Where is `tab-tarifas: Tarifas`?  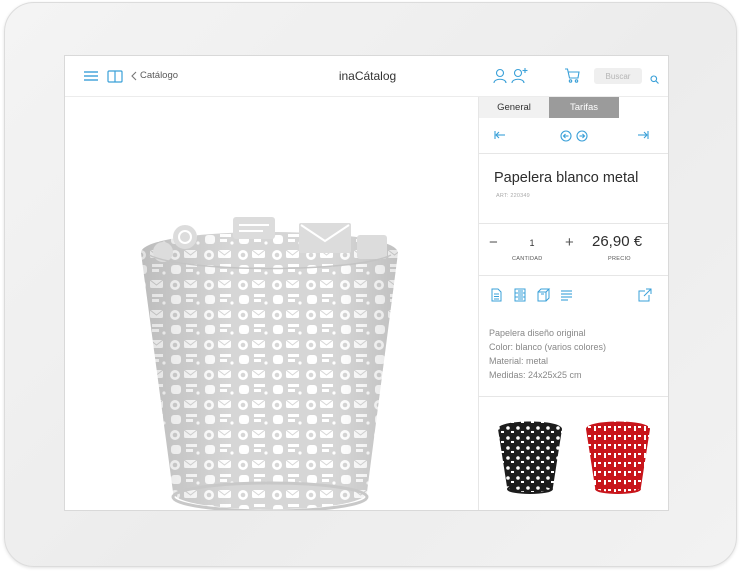
tab-tarifas: Tarifas is located at coordinates (584, 107).